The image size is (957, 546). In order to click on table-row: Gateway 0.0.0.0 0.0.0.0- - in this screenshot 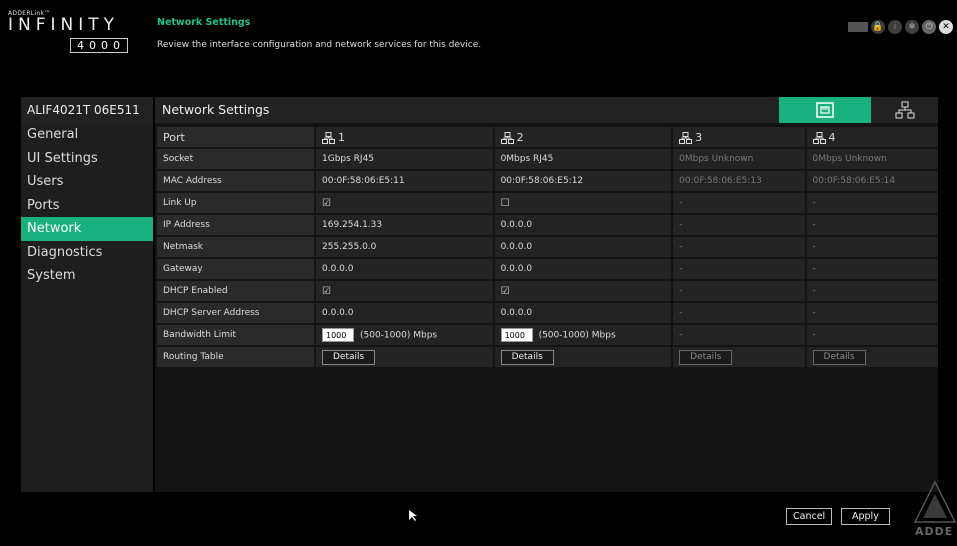, I will do `click(547, 269)`.